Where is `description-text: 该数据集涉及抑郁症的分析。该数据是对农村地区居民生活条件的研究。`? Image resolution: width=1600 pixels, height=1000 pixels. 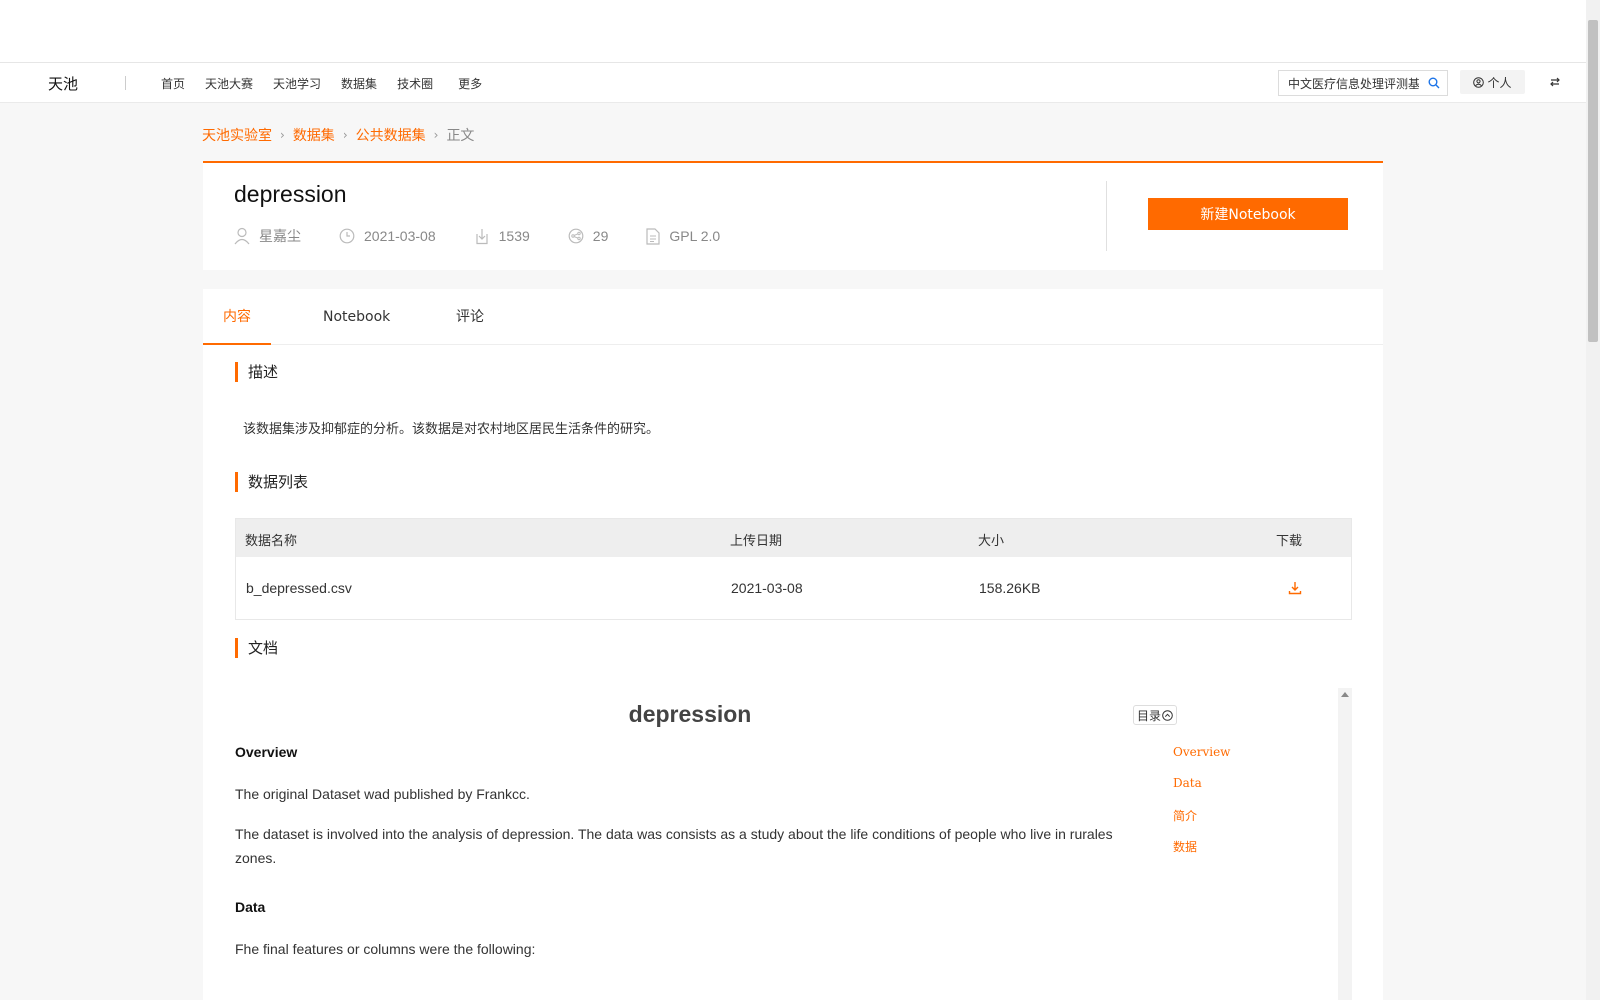 description-text: 该数据集涉及抑郁症的分析。该数据是对农村地区居民生活条件的研究。 is located at coordinates (451, 429).